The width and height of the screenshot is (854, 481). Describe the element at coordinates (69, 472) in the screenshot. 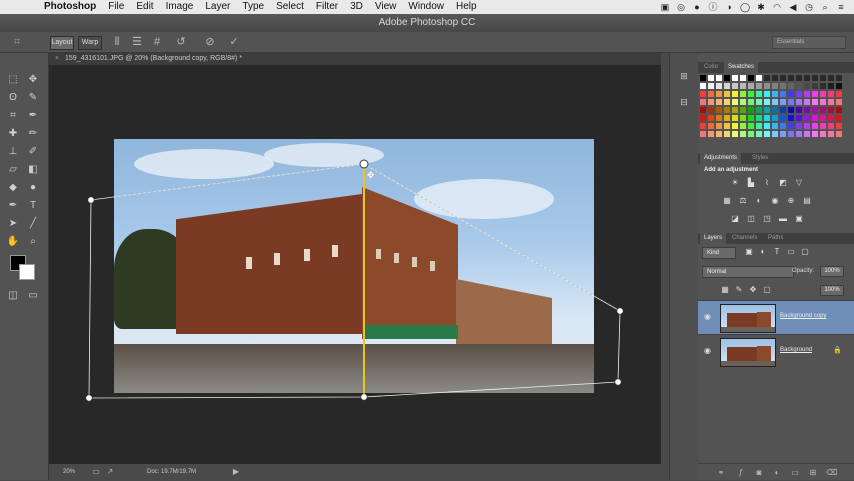

I see `zoom-level: 20%` at that location.